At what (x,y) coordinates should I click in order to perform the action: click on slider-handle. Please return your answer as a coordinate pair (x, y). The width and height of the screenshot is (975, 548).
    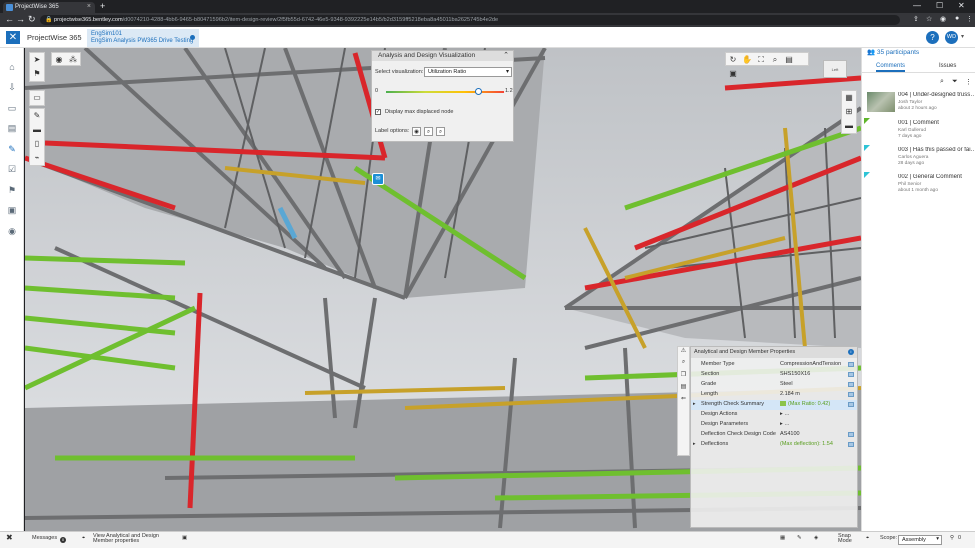
    Looking at the image, I should click on (479, 91).